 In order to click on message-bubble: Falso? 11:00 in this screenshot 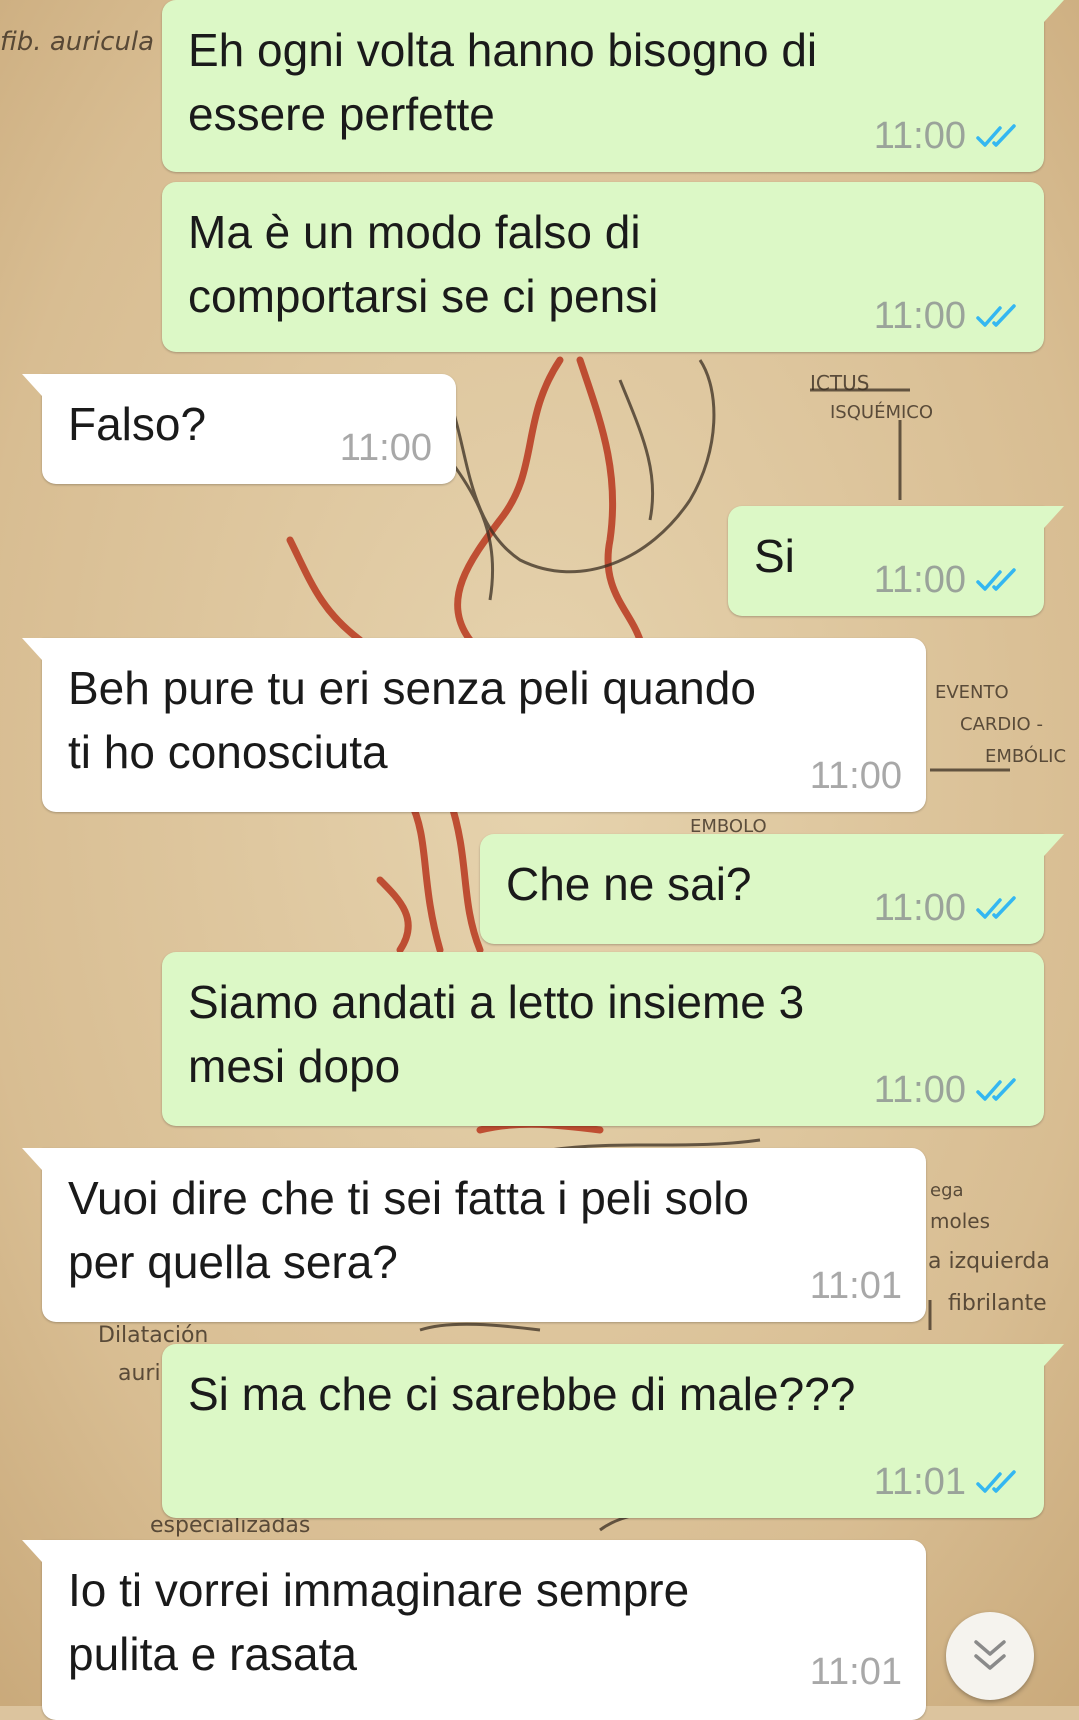, I will do `click(239, 429)`.